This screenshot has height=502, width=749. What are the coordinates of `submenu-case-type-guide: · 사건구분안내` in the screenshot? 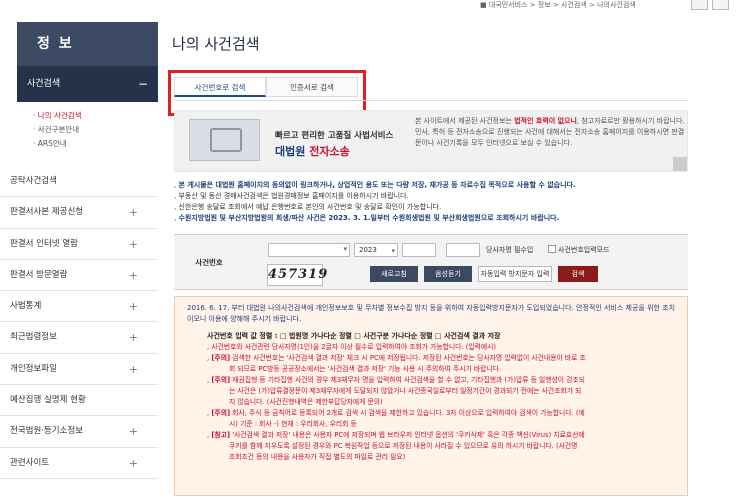 It's located at (95, 130).